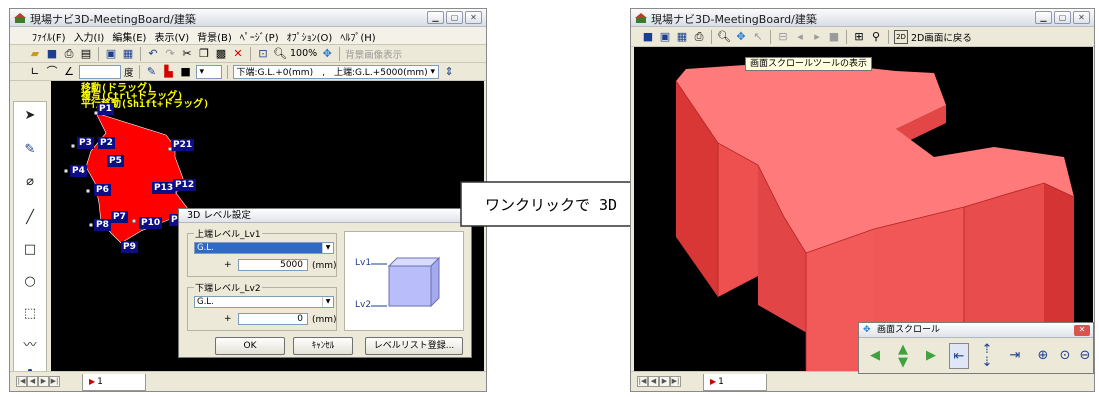 The image size is (1099, 397). I want to click on point-label-p3: P3, so click(85, 143).